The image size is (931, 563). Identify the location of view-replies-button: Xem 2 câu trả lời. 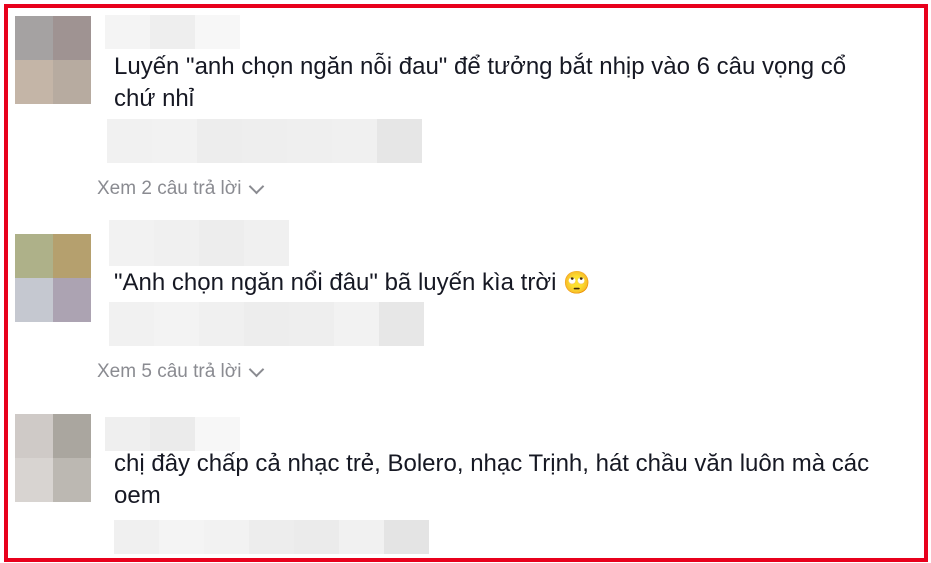
(181, 189).